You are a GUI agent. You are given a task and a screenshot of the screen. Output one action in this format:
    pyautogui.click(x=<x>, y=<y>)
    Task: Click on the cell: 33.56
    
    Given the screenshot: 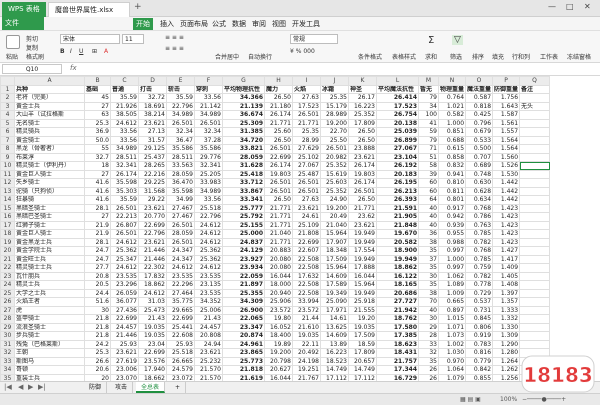 What is the action you would take?
    pyautogui.click(x=124, y=140)
    